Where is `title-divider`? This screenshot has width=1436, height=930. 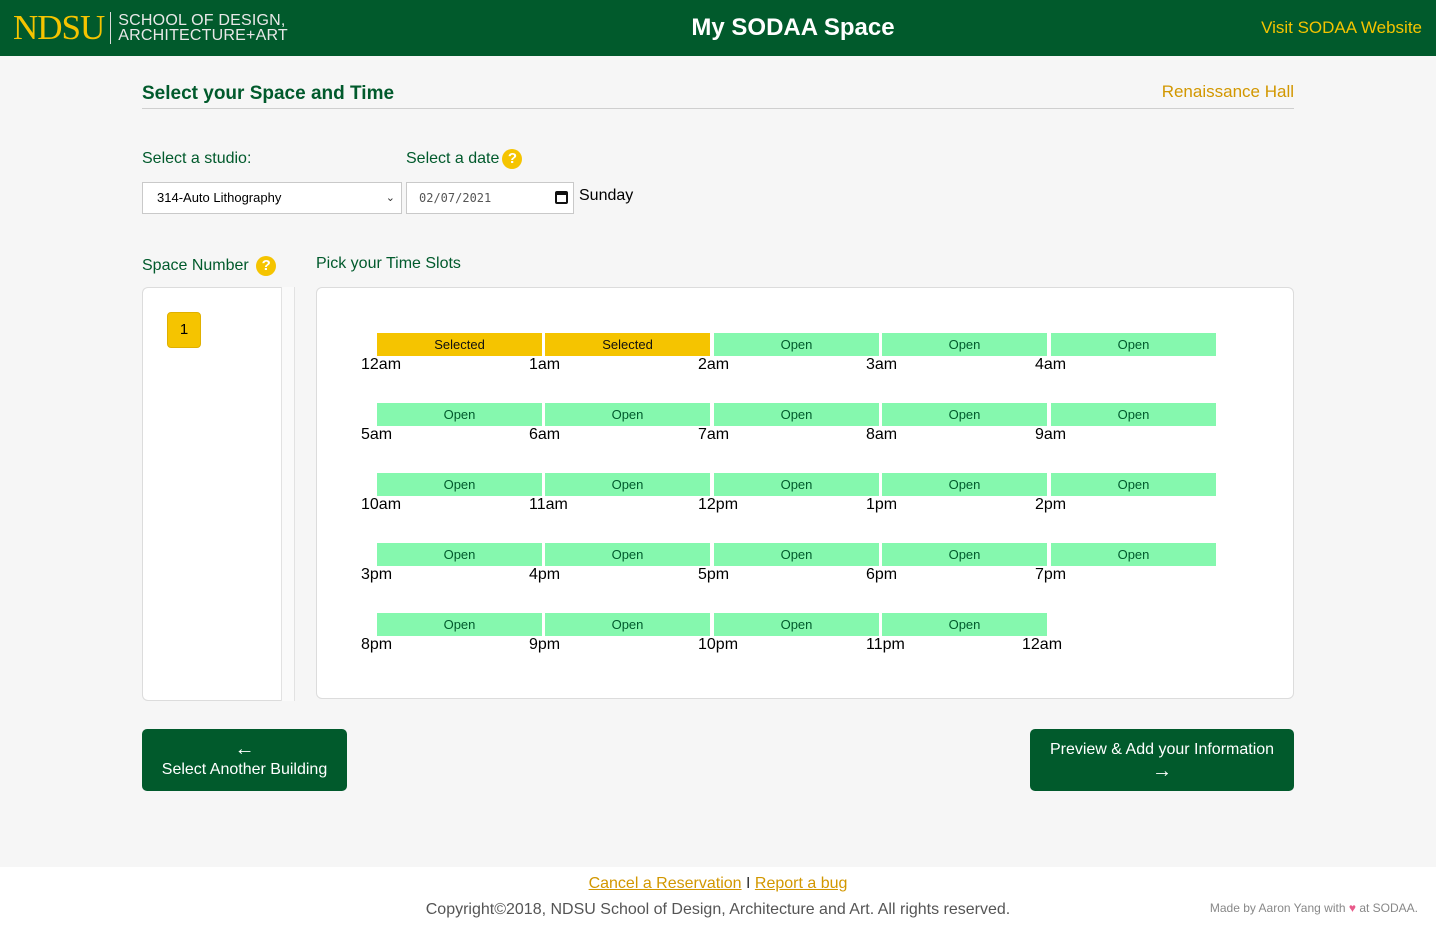 title-divider is located at coordinates (718, 108).